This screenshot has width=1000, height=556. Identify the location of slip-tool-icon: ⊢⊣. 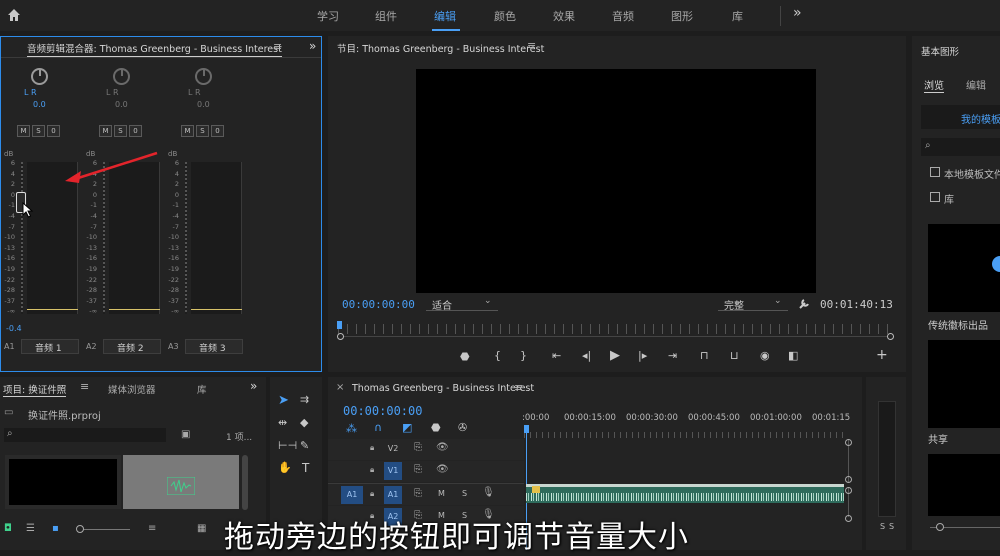
(287, 445).